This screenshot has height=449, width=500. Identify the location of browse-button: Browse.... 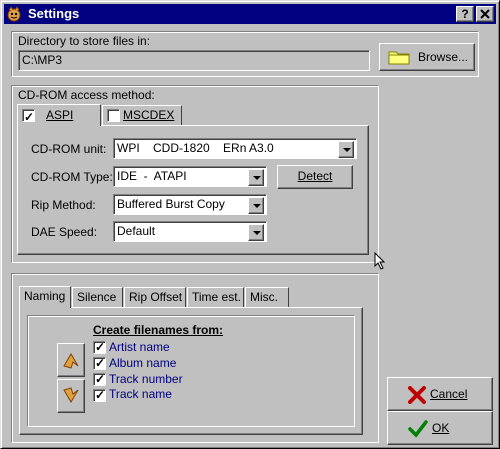
(427, 57).